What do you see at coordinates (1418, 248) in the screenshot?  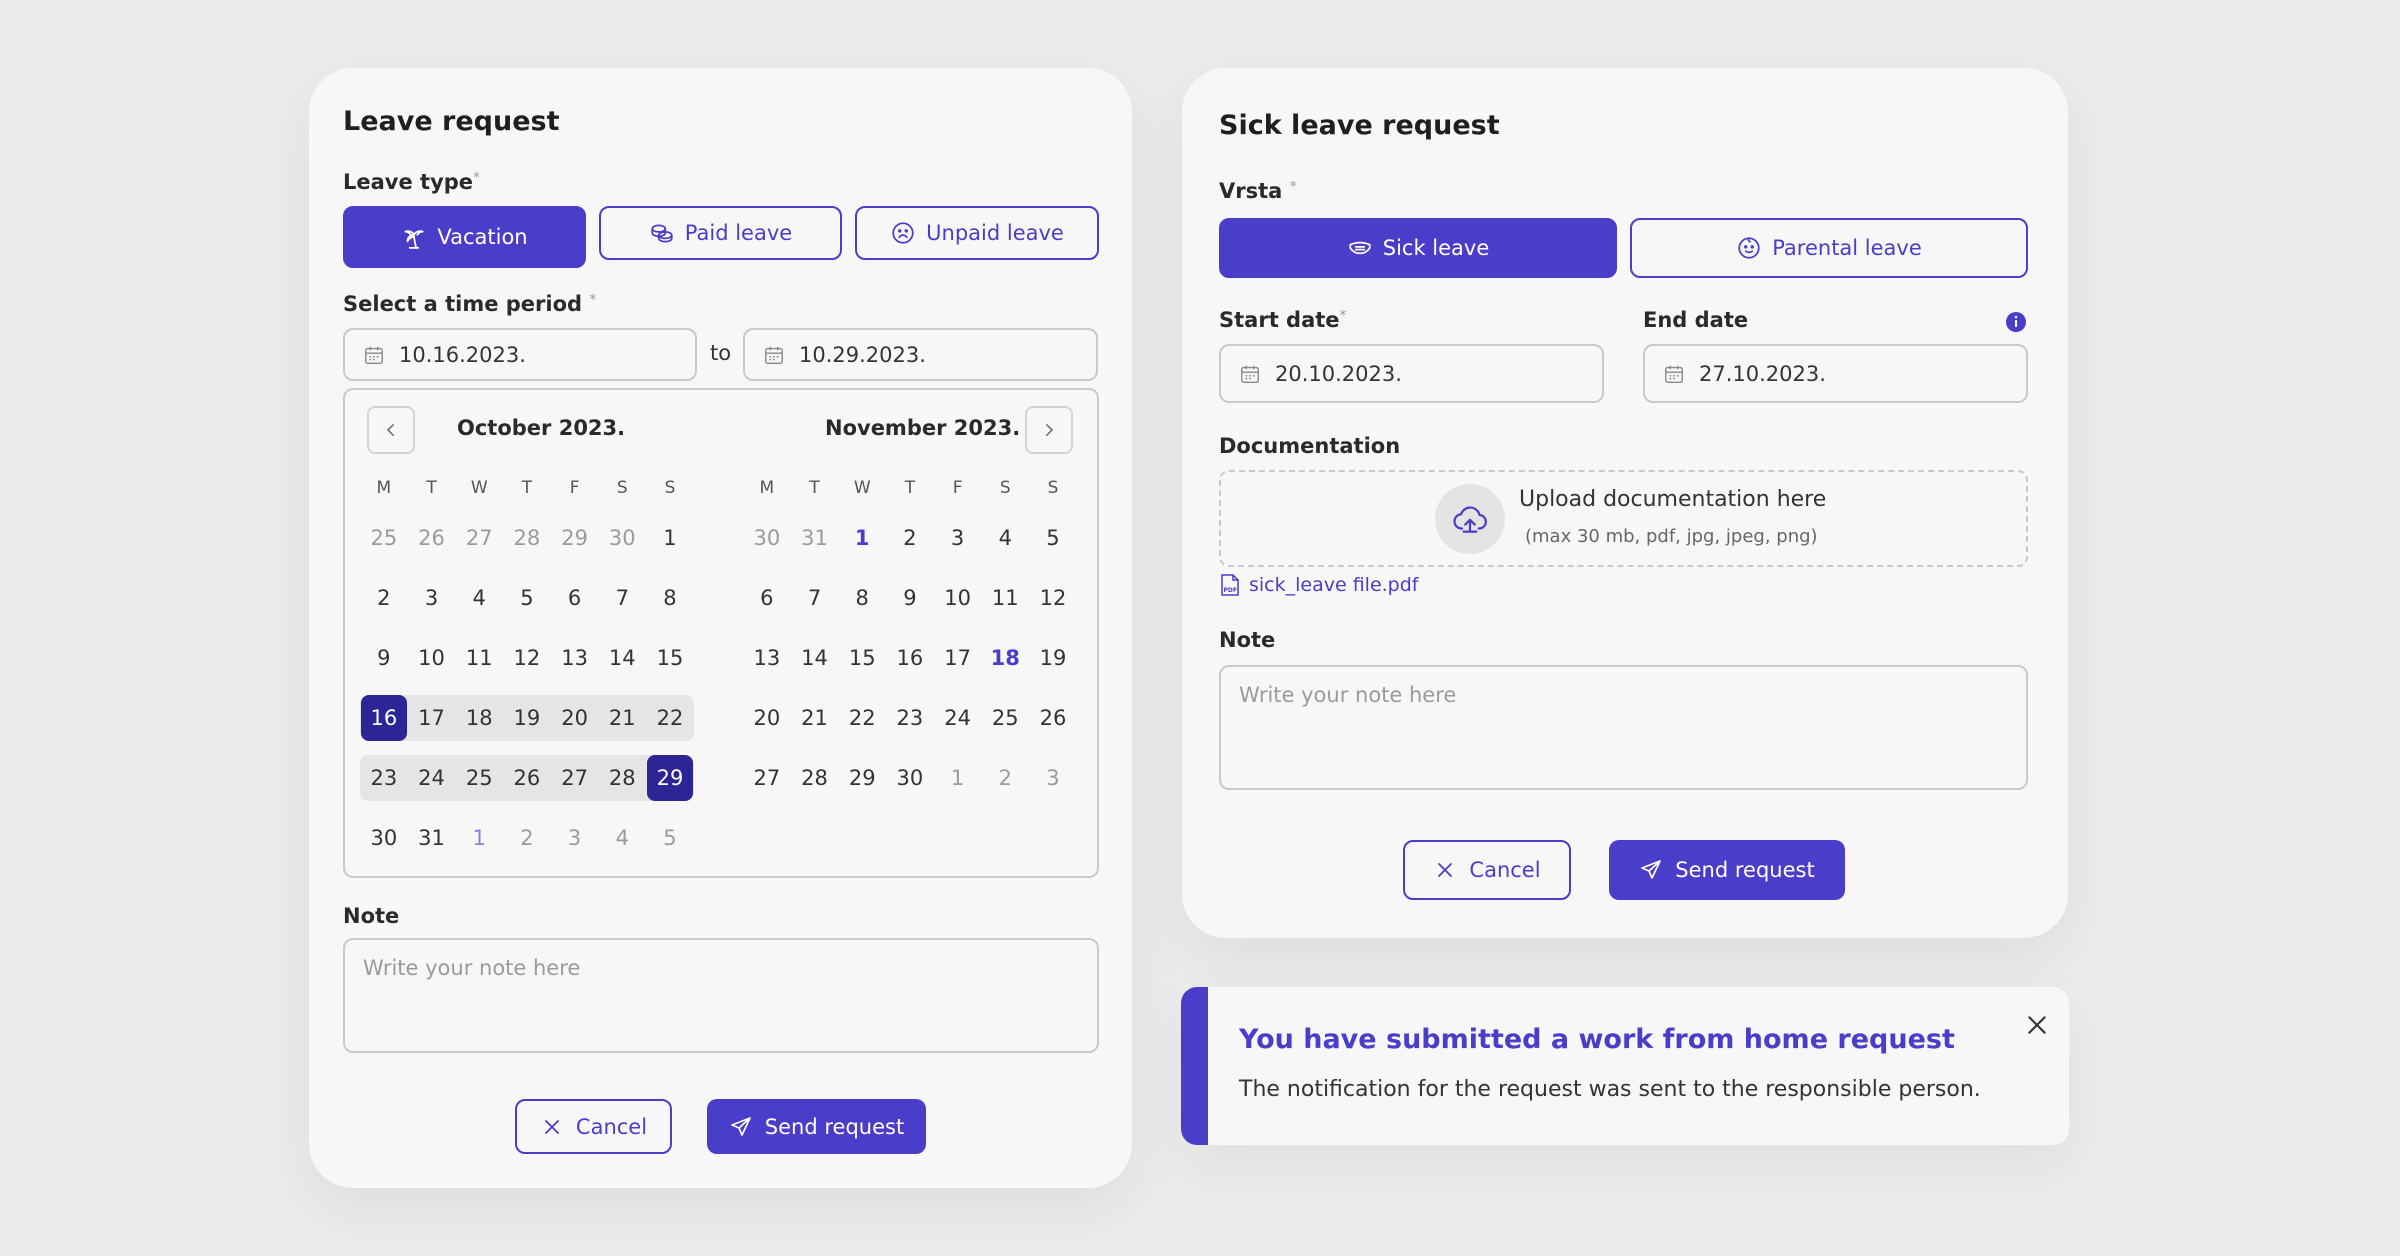 I see `sick-leave-type-button: Sick leave` at bounding box center [1418, 248].